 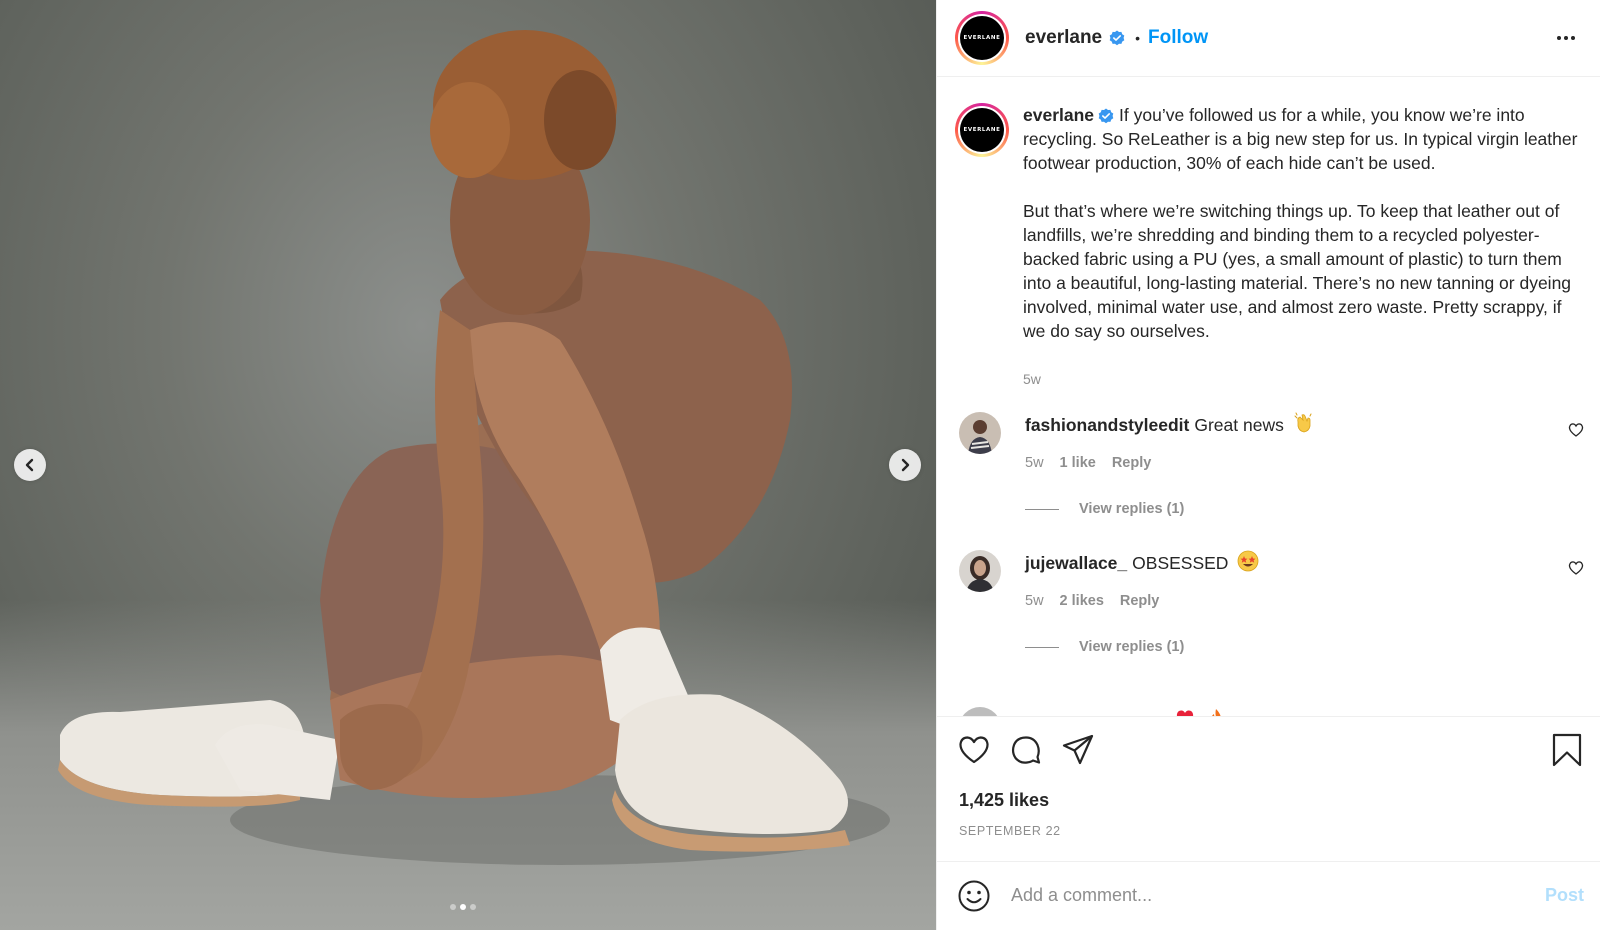 I want to click on carousel-prev-button, so click(x=30, y=465).